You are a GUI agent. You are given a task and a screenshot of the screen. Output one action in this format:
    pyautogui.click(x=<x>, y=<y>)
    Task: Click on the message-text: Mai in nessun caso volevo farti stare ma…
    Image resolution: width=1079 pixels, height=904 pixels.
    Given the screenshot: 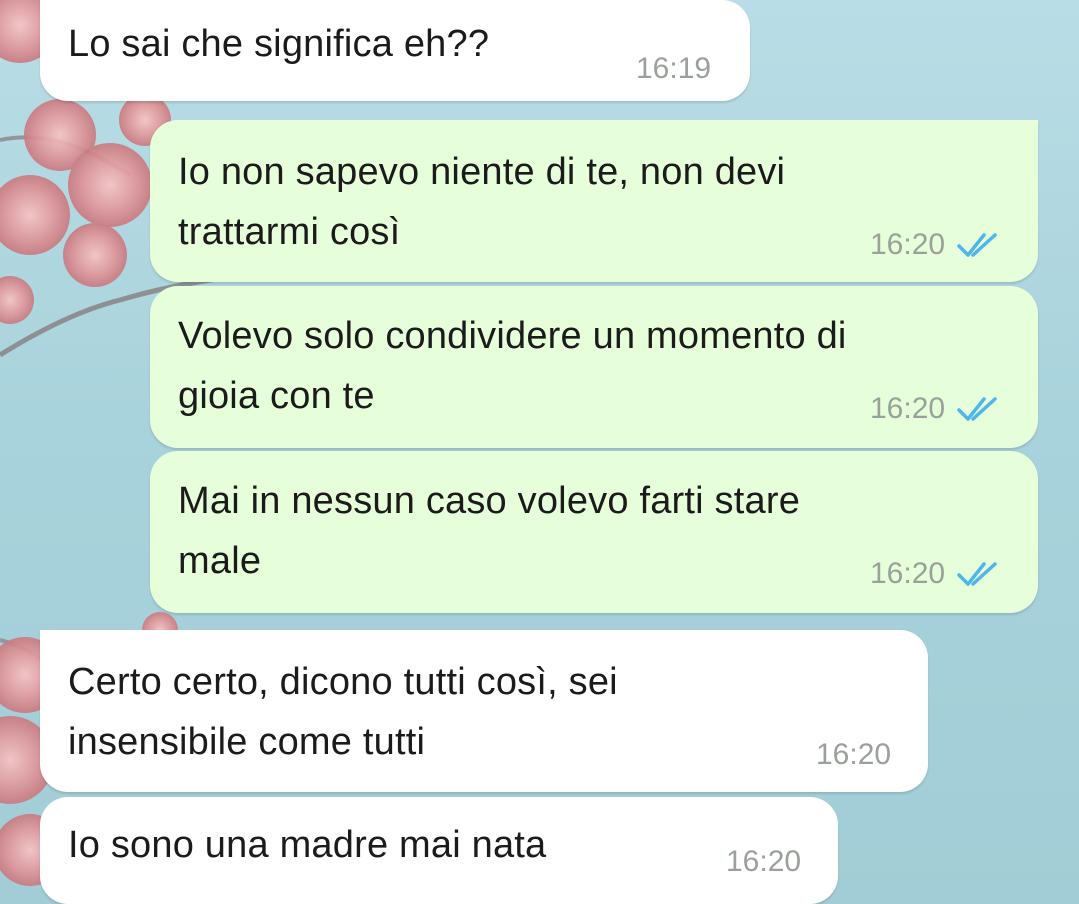 What is the action you would take?
    pyautogui.click(x=489, y=531)
    